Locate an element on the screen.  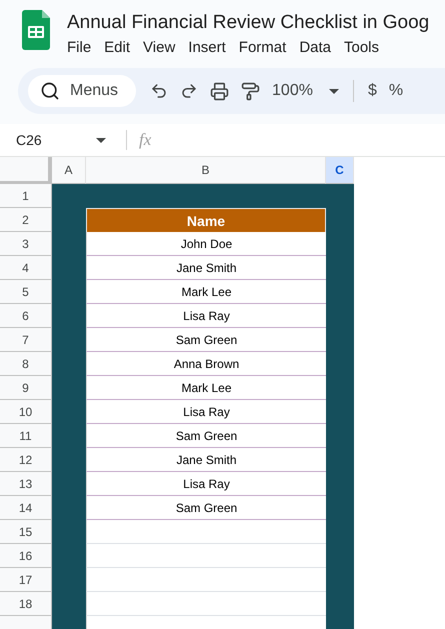
paint-roller-icon is located at coordinates (250, 91).